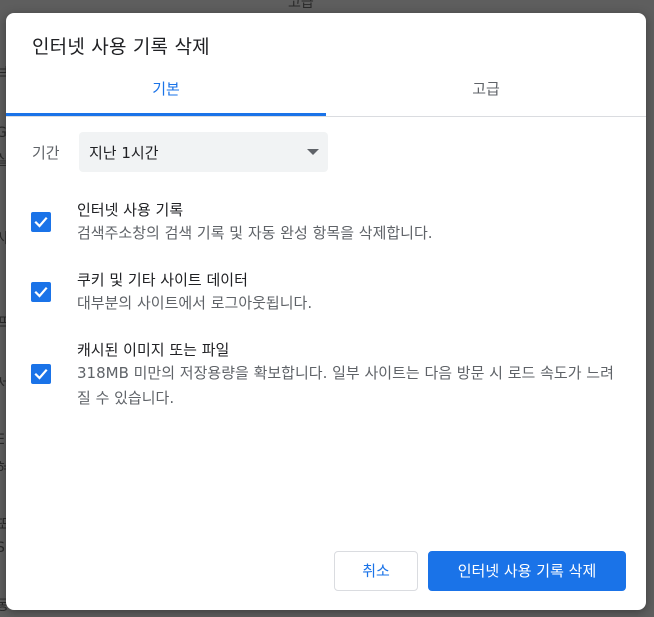 This screenshot has height=617, width=654. Describe the element at coordinates (130, 210) in the screenshot. I see `option-title: 인터넷 사용 기록` at that location.